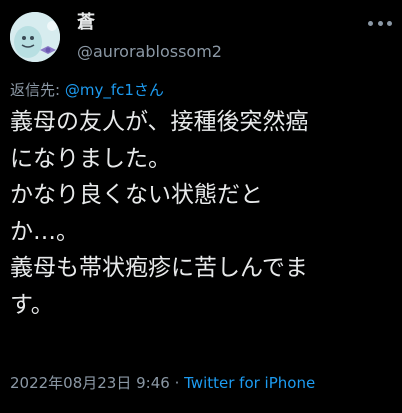  I want to click on display-name: 蒼, so click(86, 23).